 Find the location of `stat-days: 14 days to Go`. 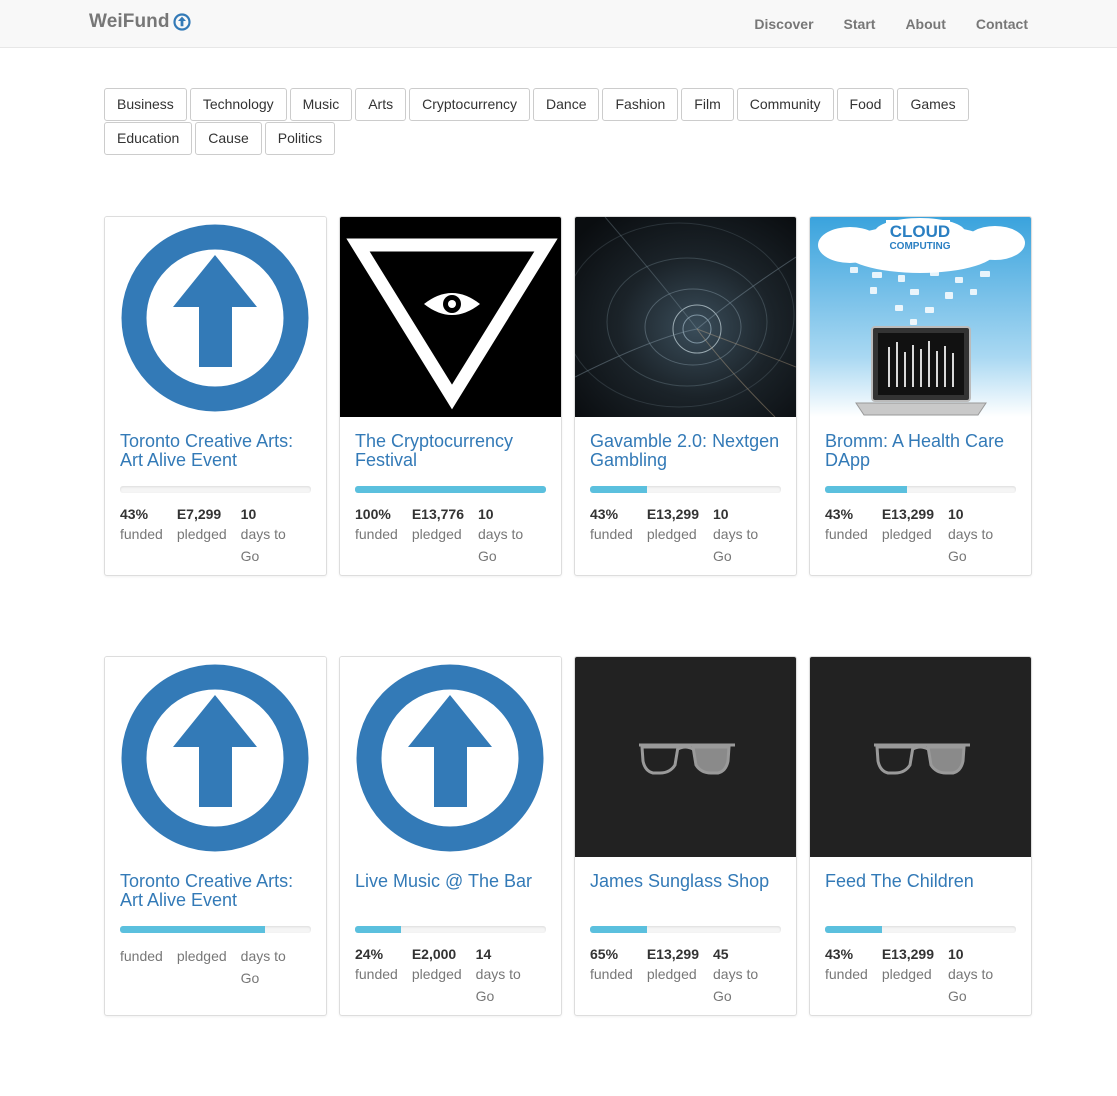

stat-days: 14 days to Go is located at coordinates (504, 976).